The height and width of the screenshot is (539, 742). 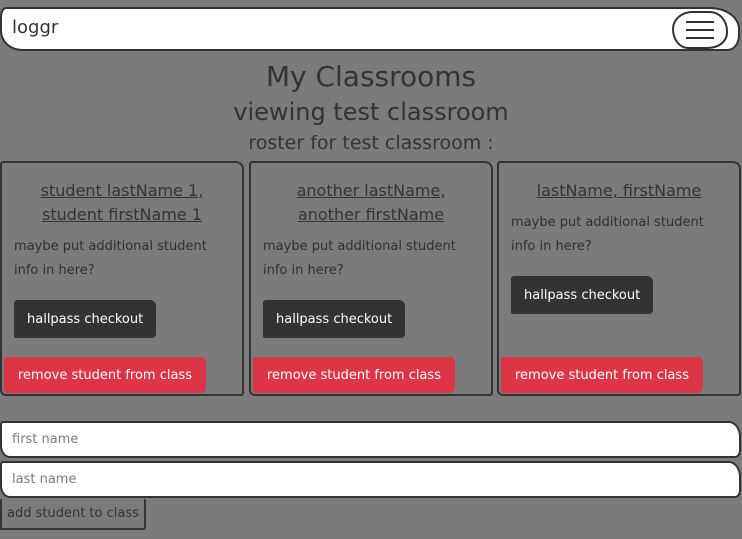 What do you see at coordinates (371, 112) in the screenshot?
I see `page-subtitle: viewing test classroom` at bounding box center [371, 112].